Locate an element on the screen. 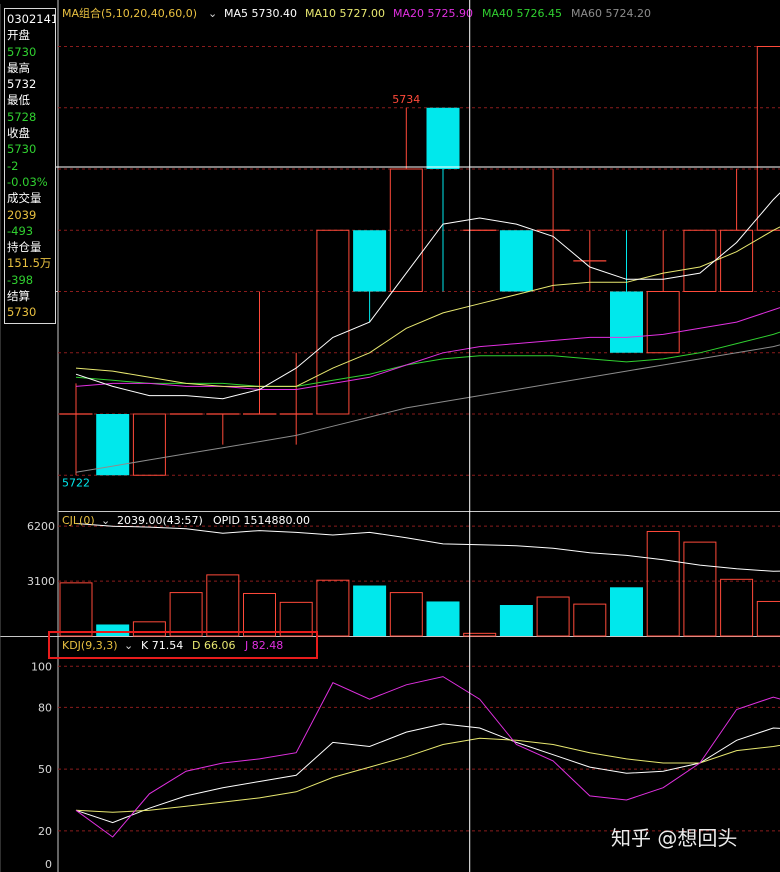 The height and width of the screenshot is (872, 780). contract-code: 03021410 is located at coordinates (31, 19).